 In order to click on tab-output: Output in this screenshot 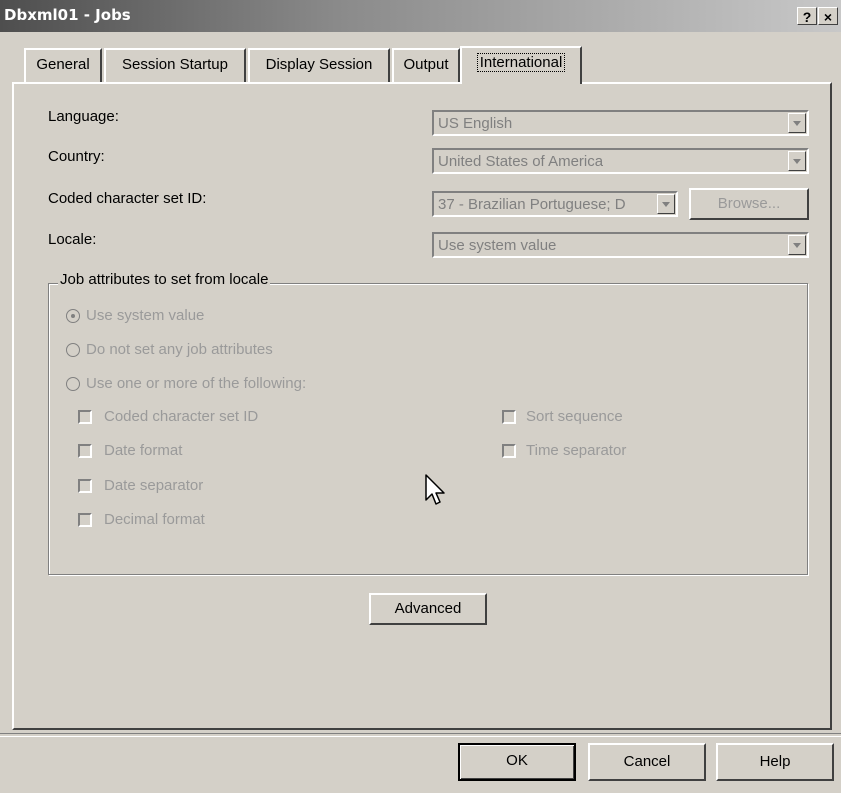, I will do `click(426, 65)`.